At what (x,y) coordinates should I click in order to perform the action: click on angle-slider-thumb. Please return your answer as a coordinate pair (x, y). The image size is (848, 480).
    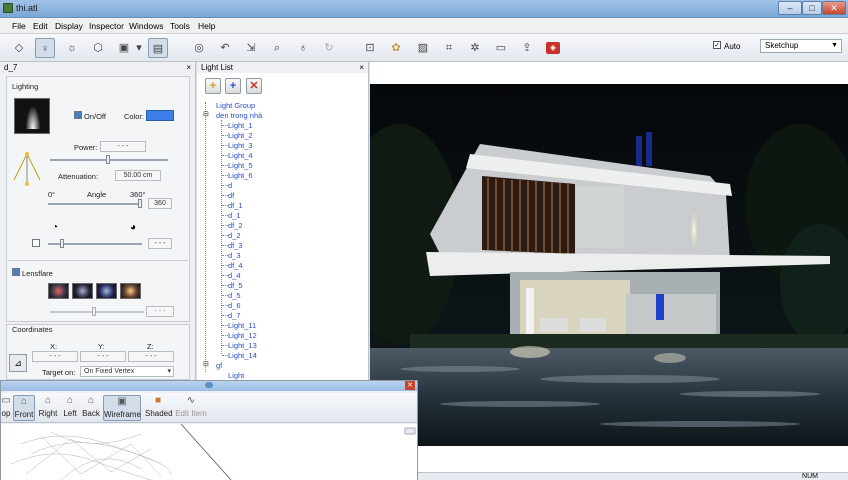
    Looking at the image, I should click on (140, 203).